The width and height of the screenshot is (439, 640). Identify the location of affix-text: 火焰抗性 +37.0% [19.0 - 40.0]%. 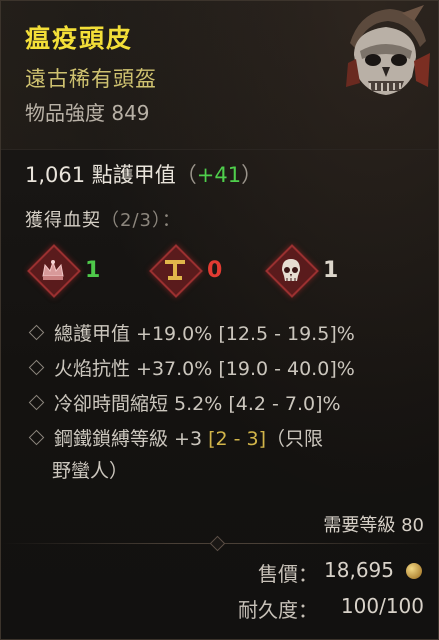
(204, 369).